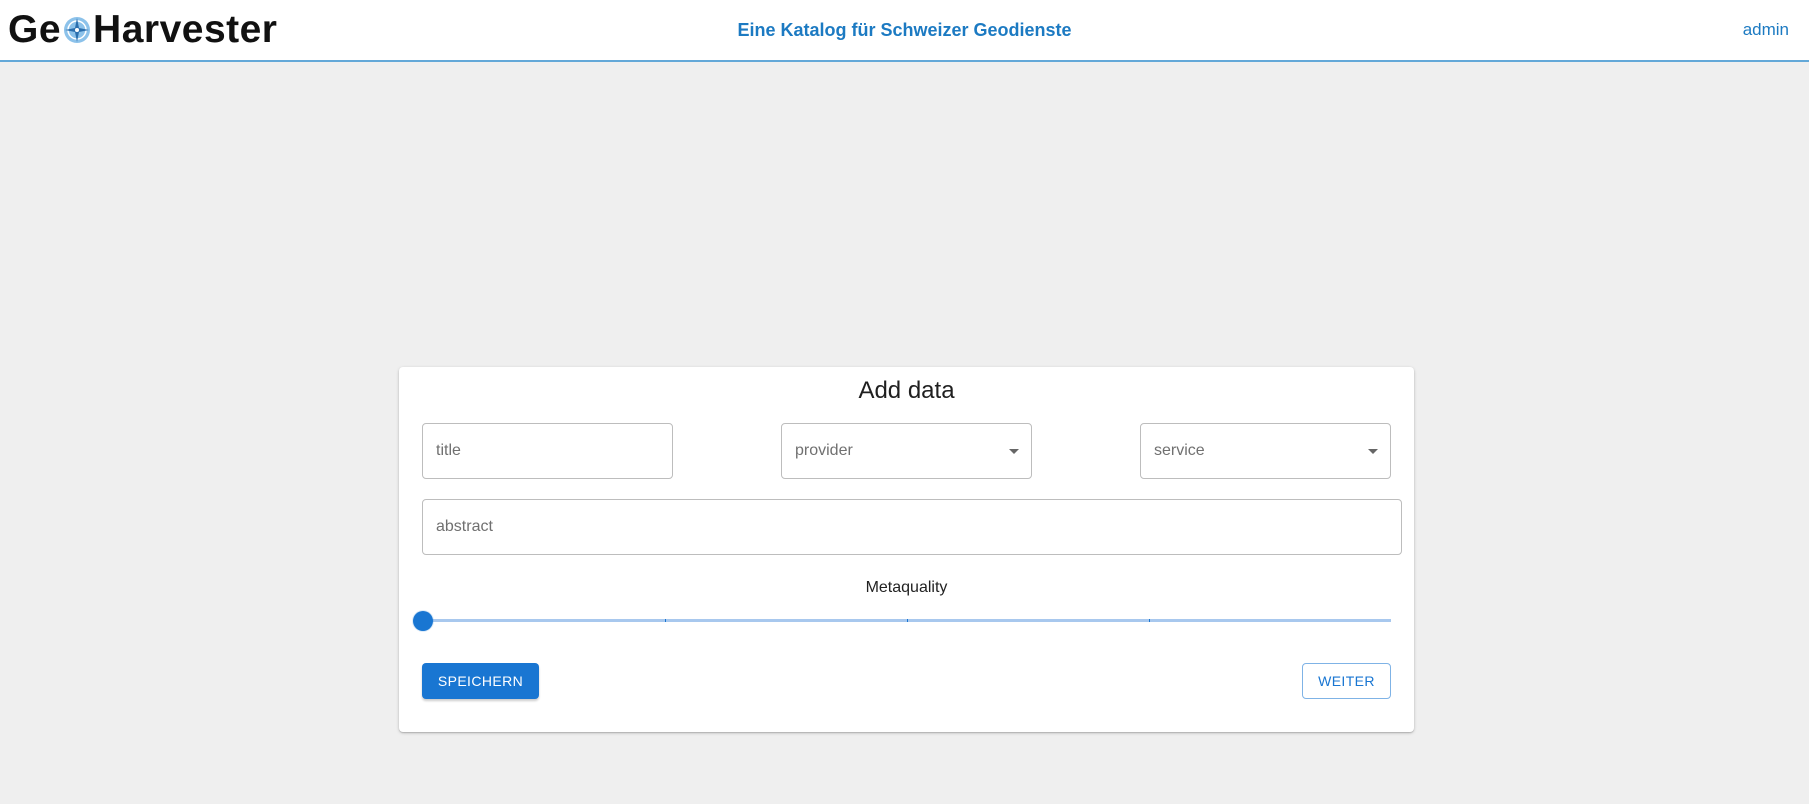  What do you see at coordinates (185, 29) in the screenshot?
I see `logo-text-suffix: Harvester` at bounding box center [185, 29].